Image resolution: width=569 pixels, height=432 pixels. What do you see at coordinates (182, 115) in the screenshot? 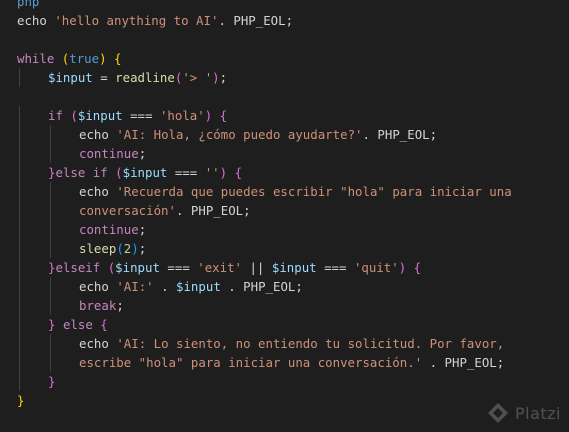
I see `code-token: 'hola'` at bounding box center [182, 115].